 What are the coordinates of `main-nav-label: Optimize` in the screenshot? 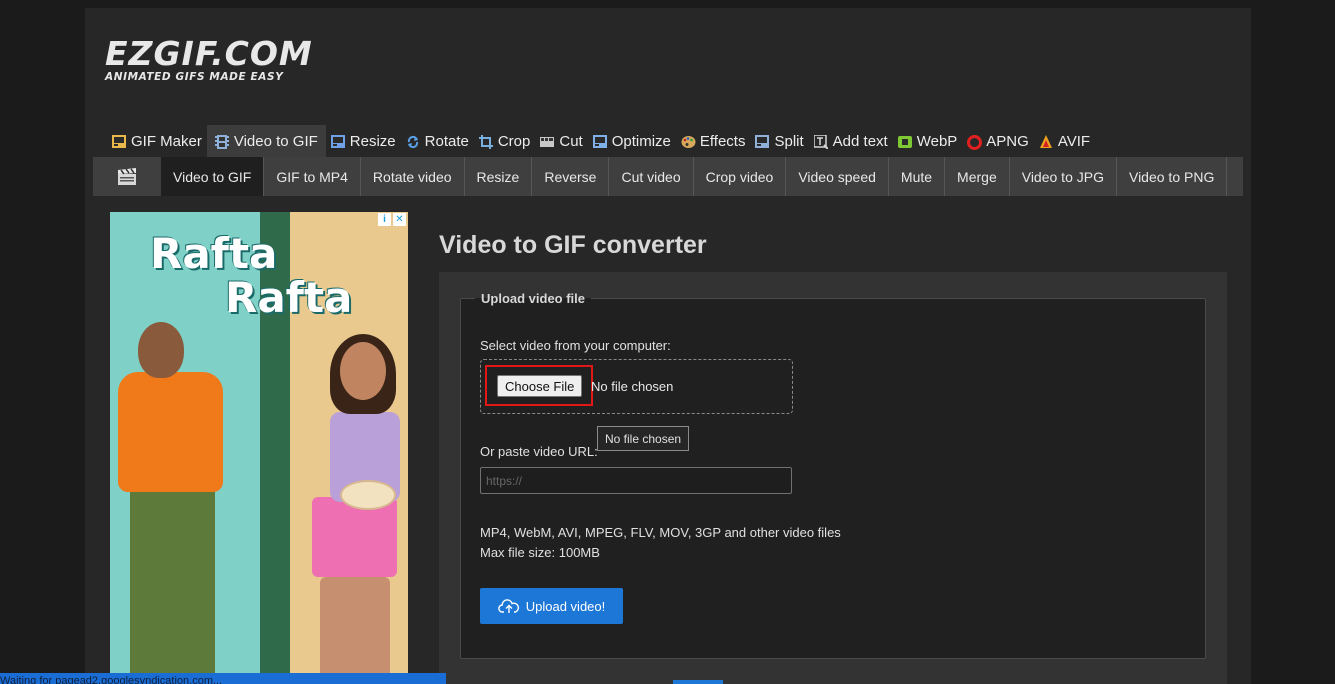 It's located at (641, 141).